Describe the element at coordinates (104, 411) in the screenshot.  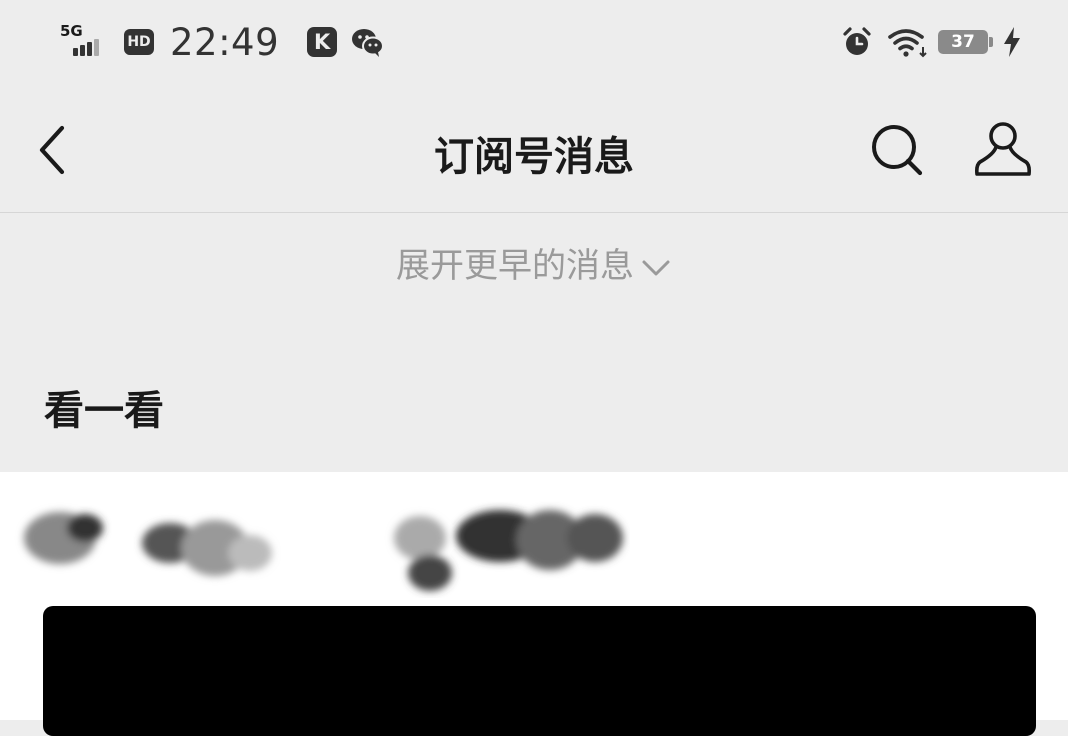
I see `section-title: 看一看` at that location.